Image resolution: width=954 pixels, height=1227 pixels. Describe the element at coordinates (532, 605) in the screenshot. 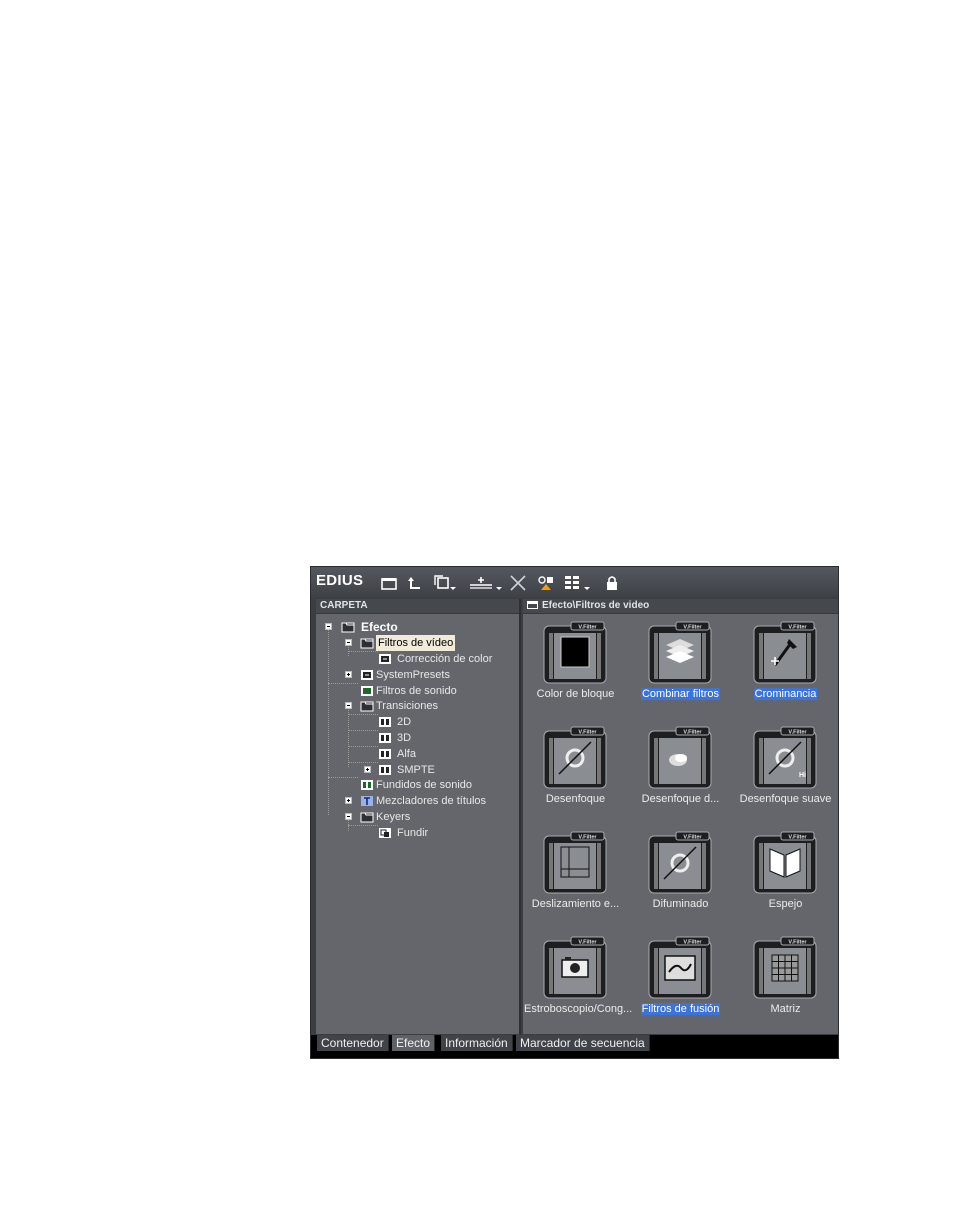

I see `folder-icon` at that location.